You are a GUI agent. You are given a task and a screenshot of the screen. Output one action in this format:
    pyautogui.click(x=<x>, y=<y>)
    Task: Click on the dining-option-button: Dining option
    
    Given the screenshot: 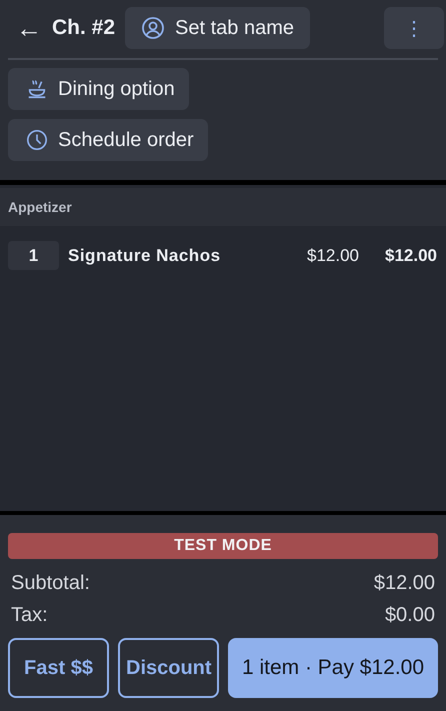 What is the action you would take?
    pyautogui.click(x=98, y=89)
    